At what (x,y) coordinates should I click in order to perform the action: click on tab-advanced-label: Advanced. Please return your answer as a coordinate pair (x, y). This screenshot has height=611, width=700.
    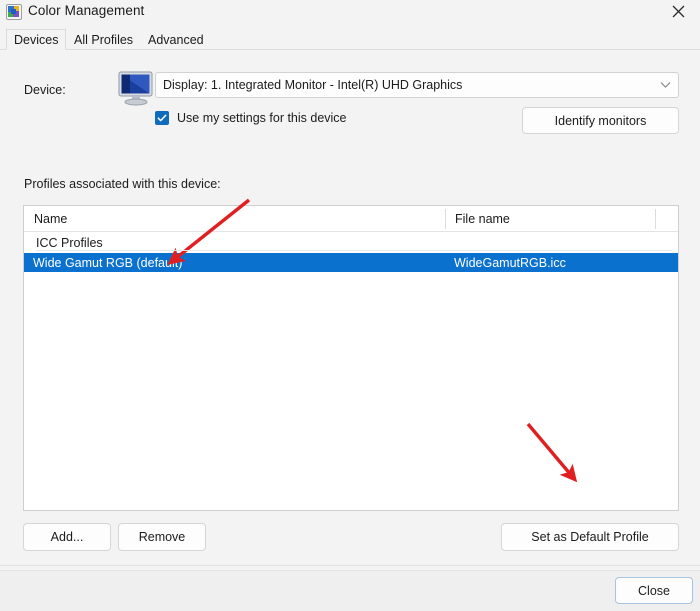
    Looking at the image, I should click on (176, 39).